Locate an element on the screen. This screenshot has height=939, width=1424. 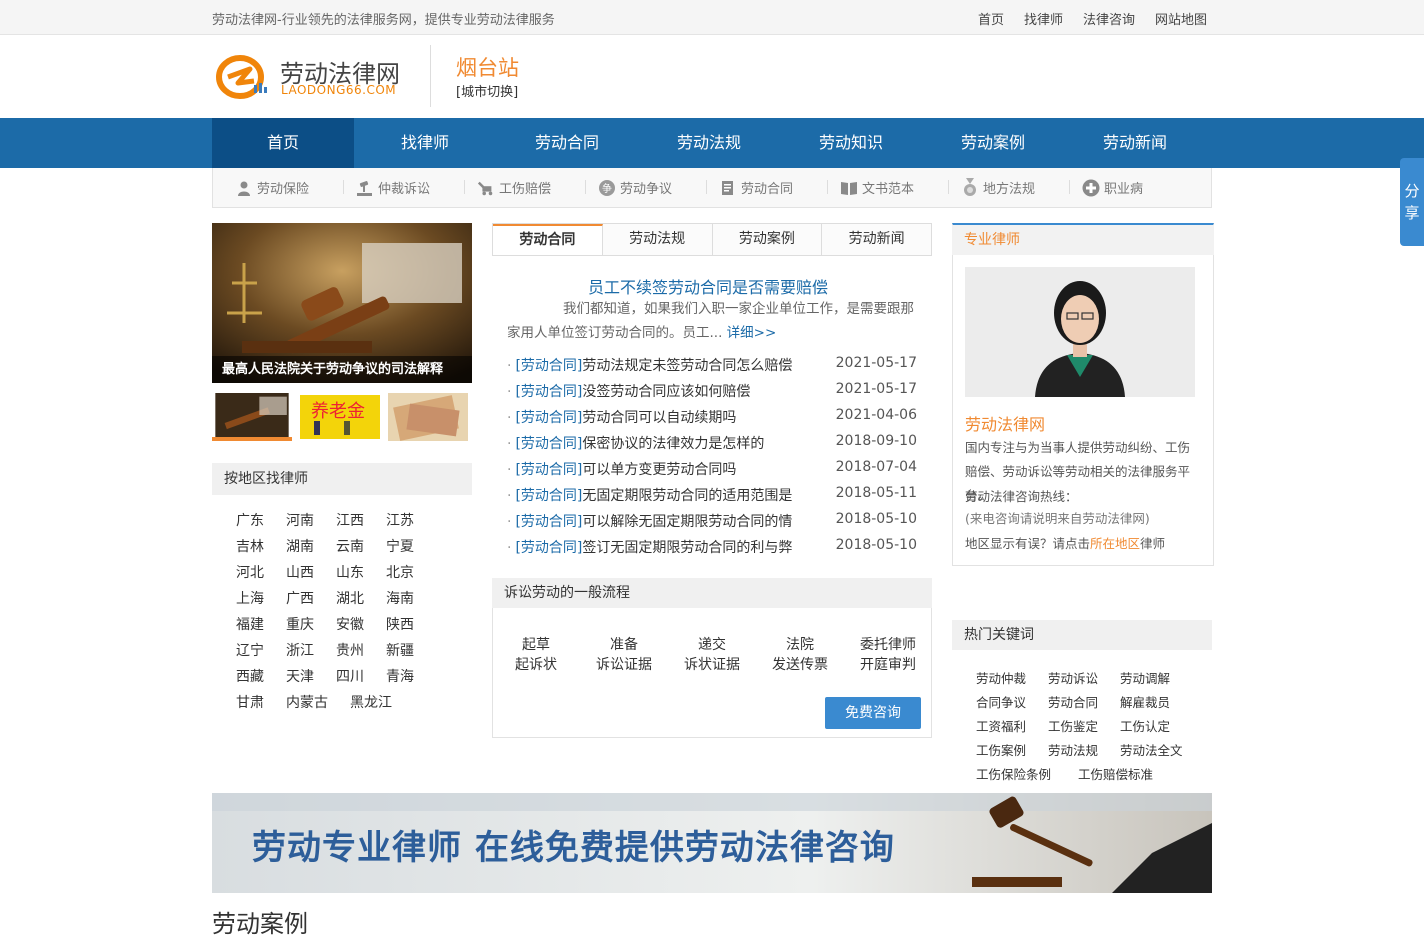
keyword-link: 劳动仲裁 is located at coordinates (1001, 677).